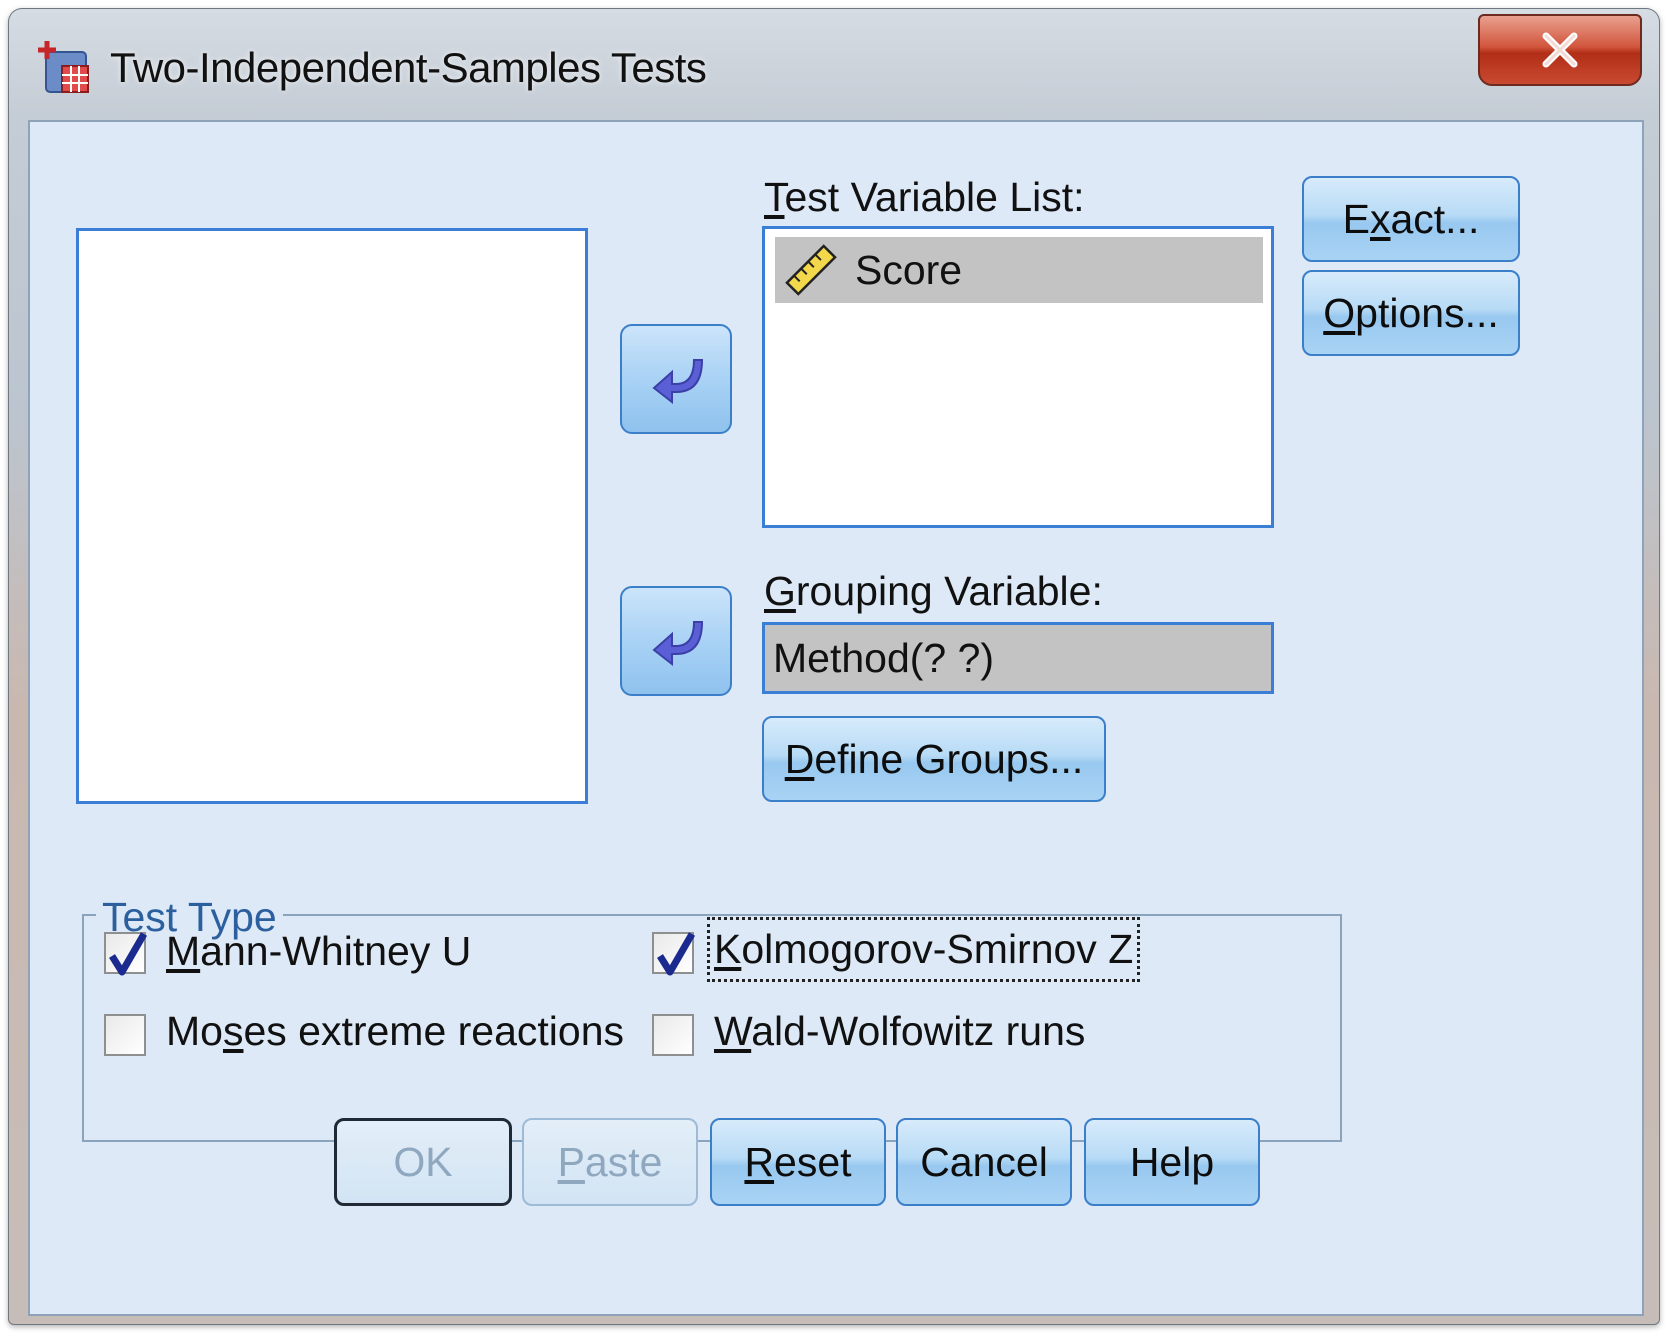 This screenshot has height=1333, width=1668. Describe the element at coordinates (125, 1035) in the screenshot. I see `moses-checkbox` at that location.